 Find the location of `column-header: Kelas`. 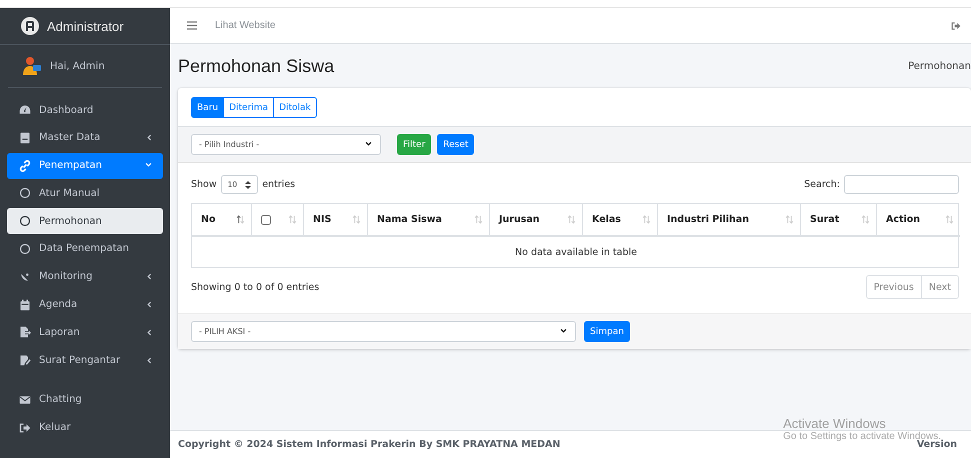

column-header: Kelas is located at coordinates (620, 220).